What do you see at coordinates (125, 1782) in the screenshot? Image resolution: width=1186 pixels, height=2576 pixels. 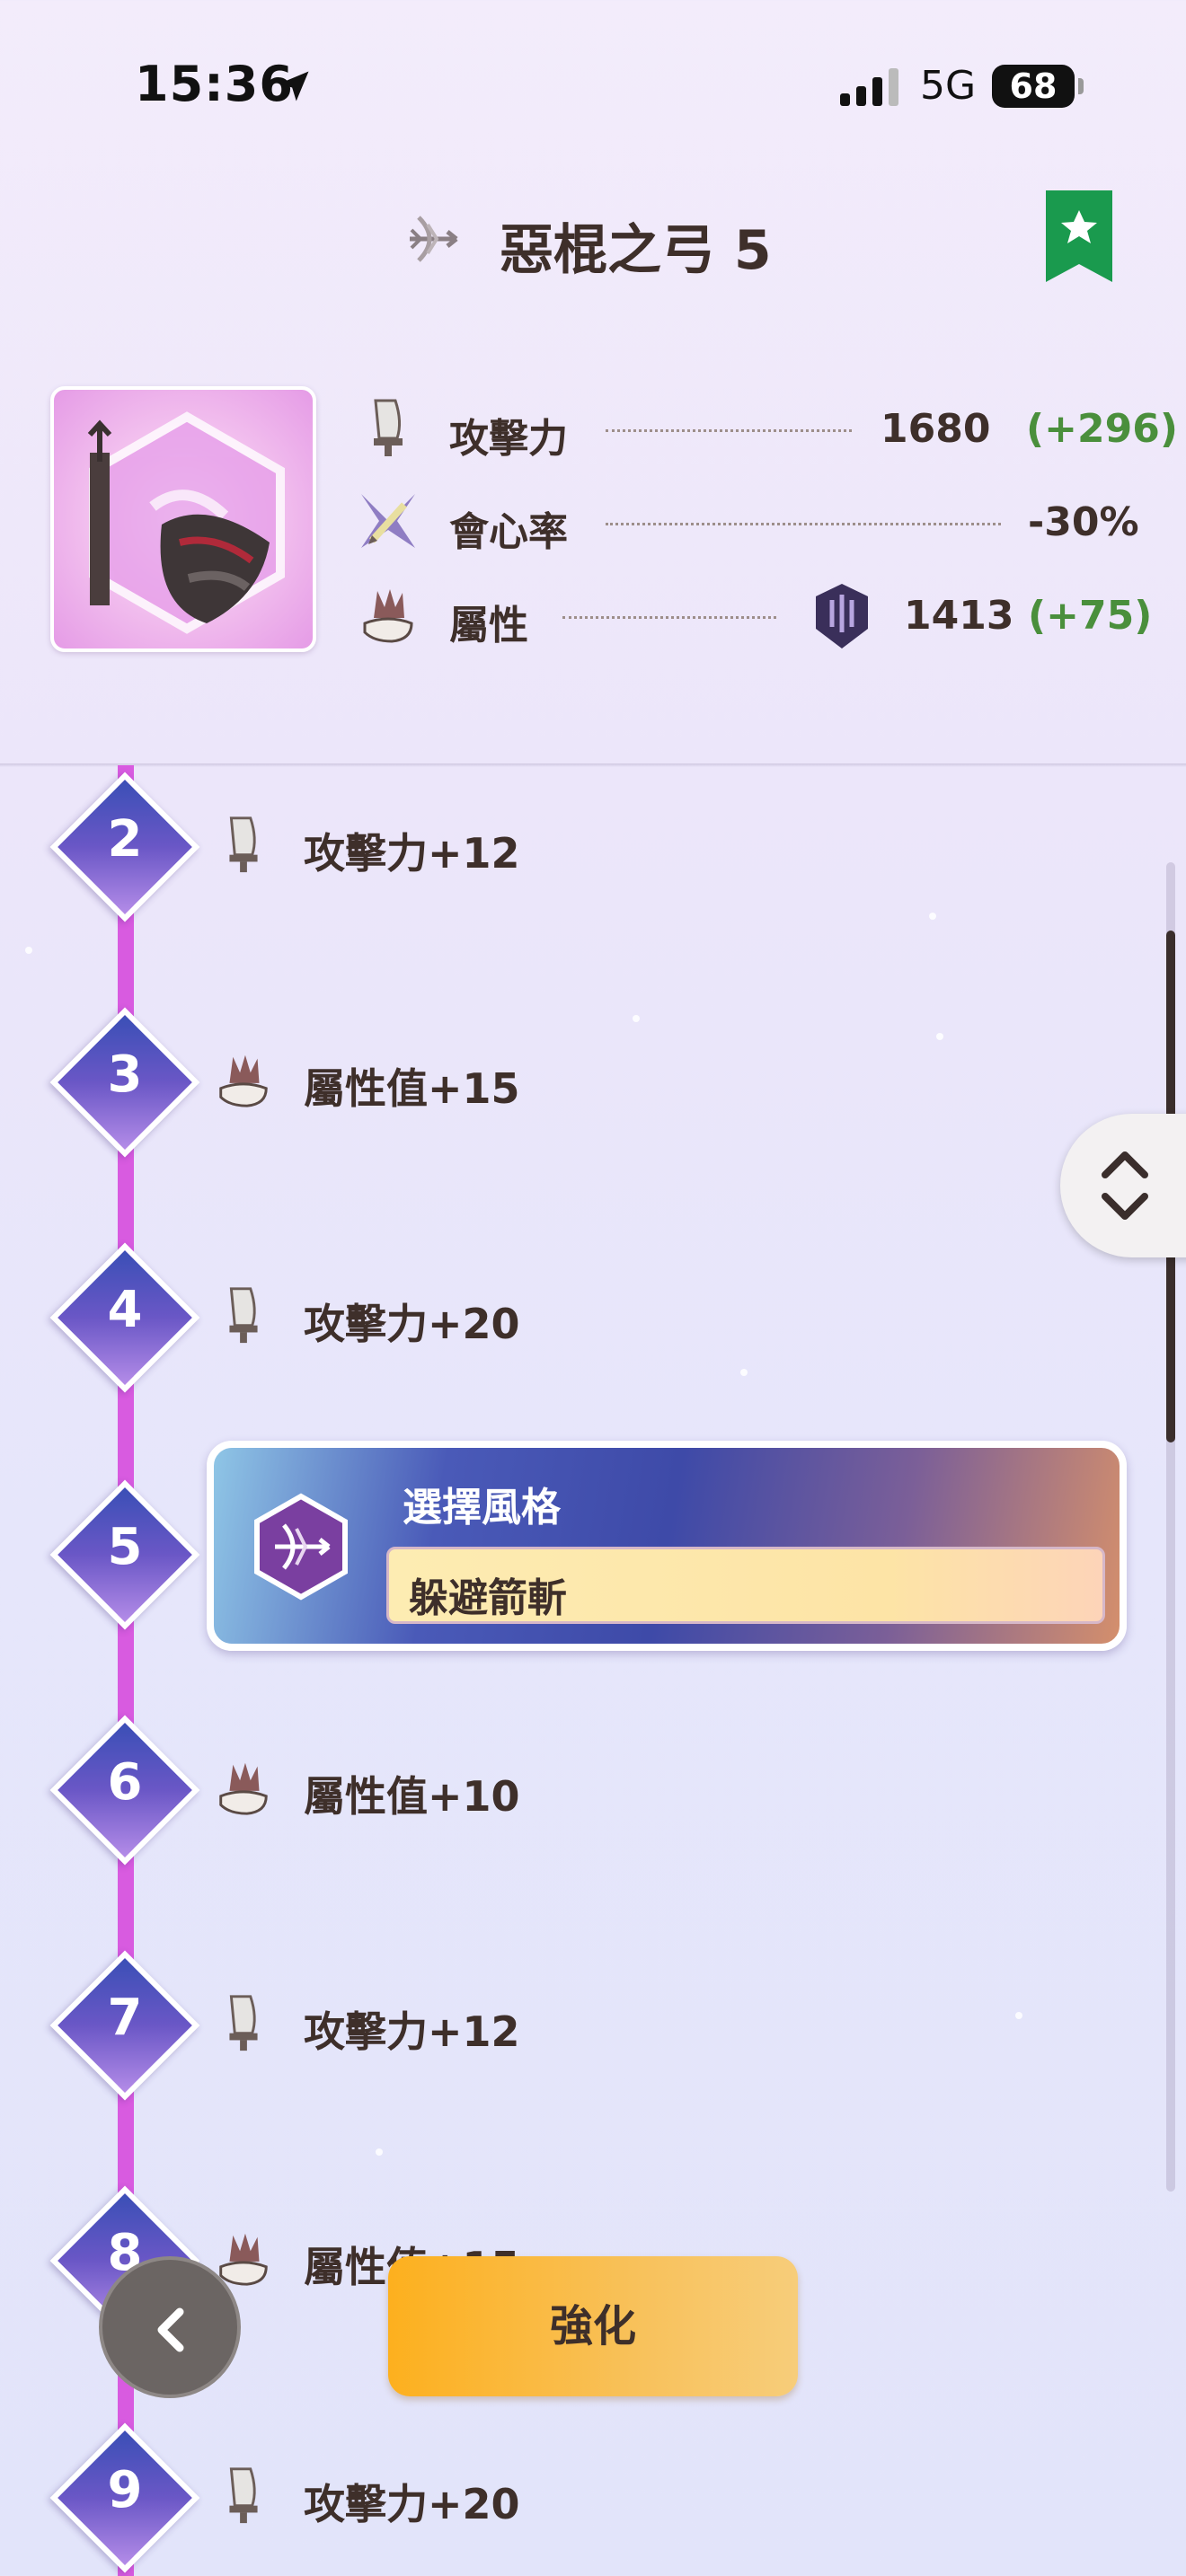 I see `level-number: 6` at bounding box center [125, 1782].